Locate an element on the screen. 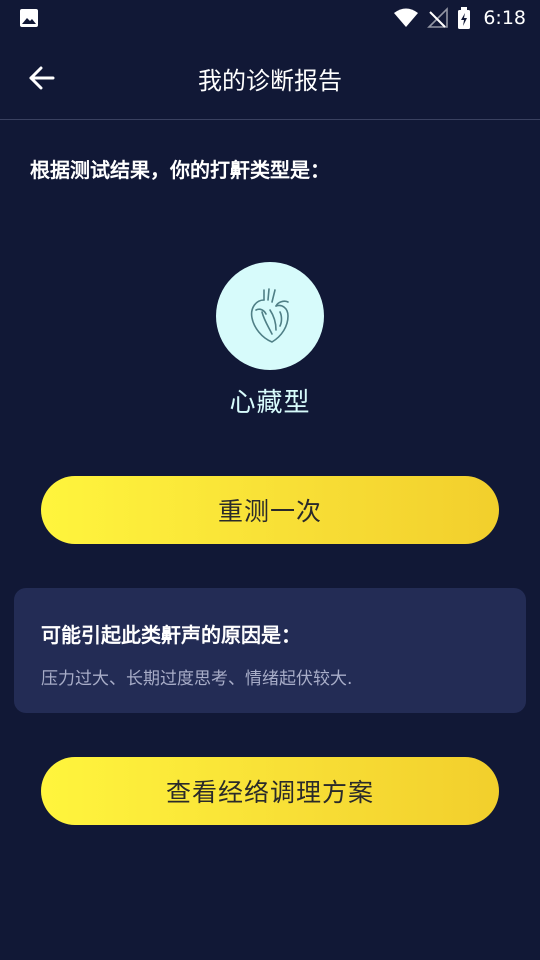  type-icon-circle is located at coordinates (270, 316).